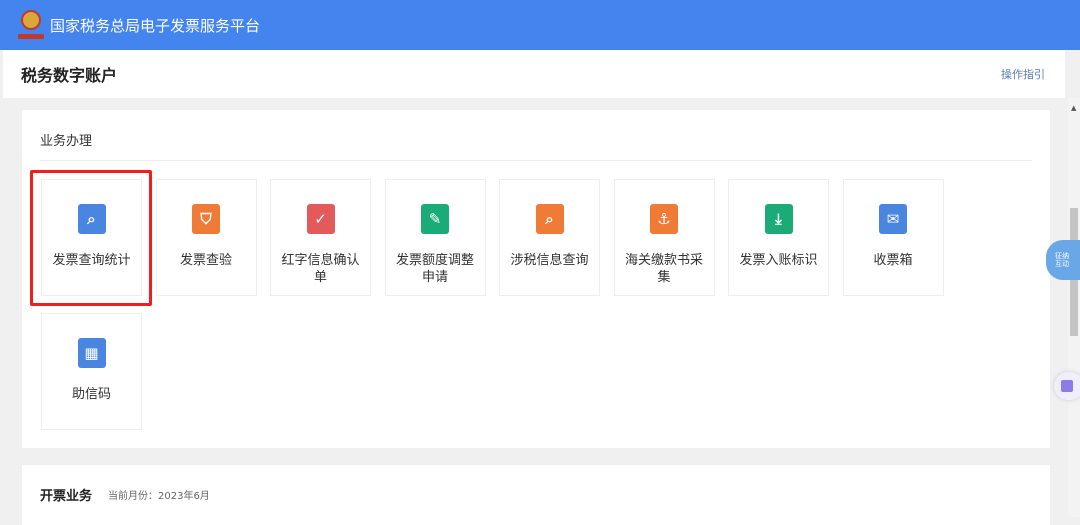 The image size is (1080, 525). What do you see at coordinates (320, 237) in the screenshot?
I see `business-tile: ✓ 红字信息确认单` at bounding box center [320, 237].